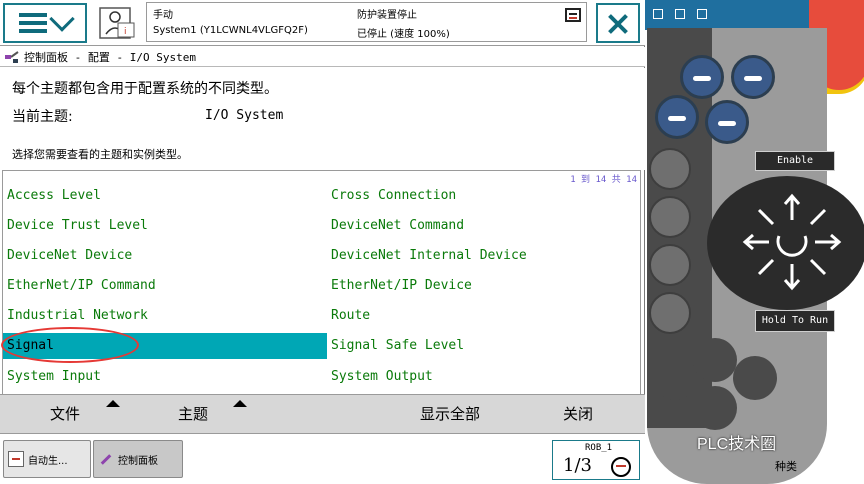 The image size is (864, 484). I want to click on event-log-icon, so click(573, 15).